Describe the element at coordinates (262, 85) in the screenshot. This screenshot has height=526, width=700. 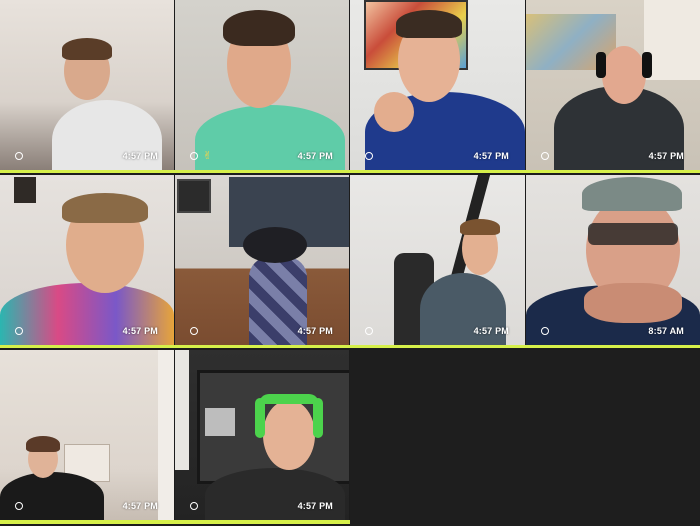
I see `video-tile: ✌ 4:57 PM` at that location.